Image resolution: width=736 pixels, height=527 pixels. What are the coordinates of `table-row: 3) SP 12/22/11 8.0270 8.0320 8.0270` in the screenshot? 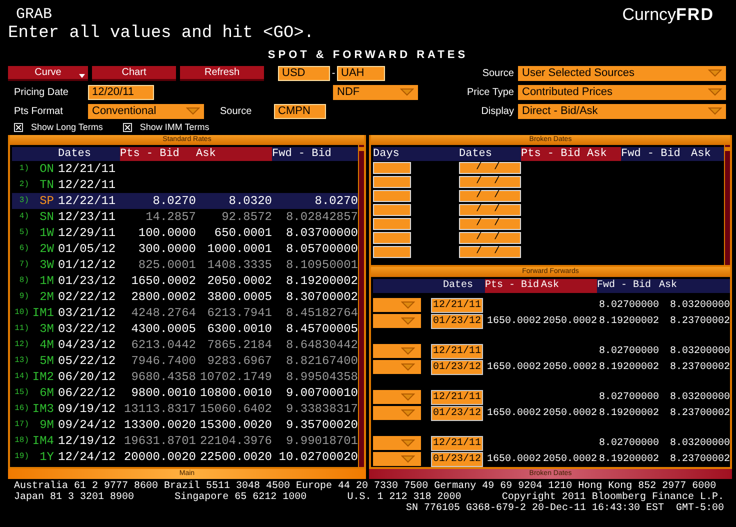 It's located at (185, 201).